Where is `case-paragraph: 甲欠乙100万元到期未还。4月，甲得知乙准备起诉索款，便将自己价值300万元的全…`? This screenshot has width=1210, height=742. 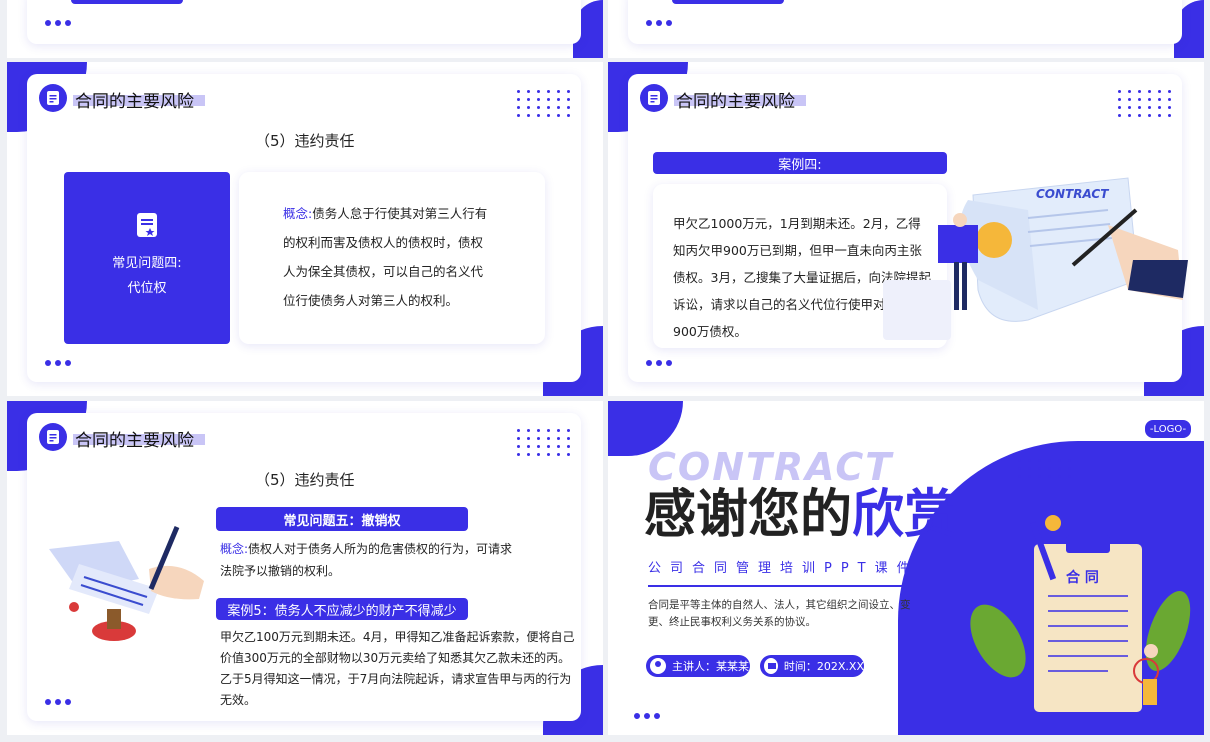
case-paragraph: 甲欠乙100万元到期未还。4月，甲得知乙准备起诉索款，便将自己价值300万元的全… is located at coordinates (397, 668).